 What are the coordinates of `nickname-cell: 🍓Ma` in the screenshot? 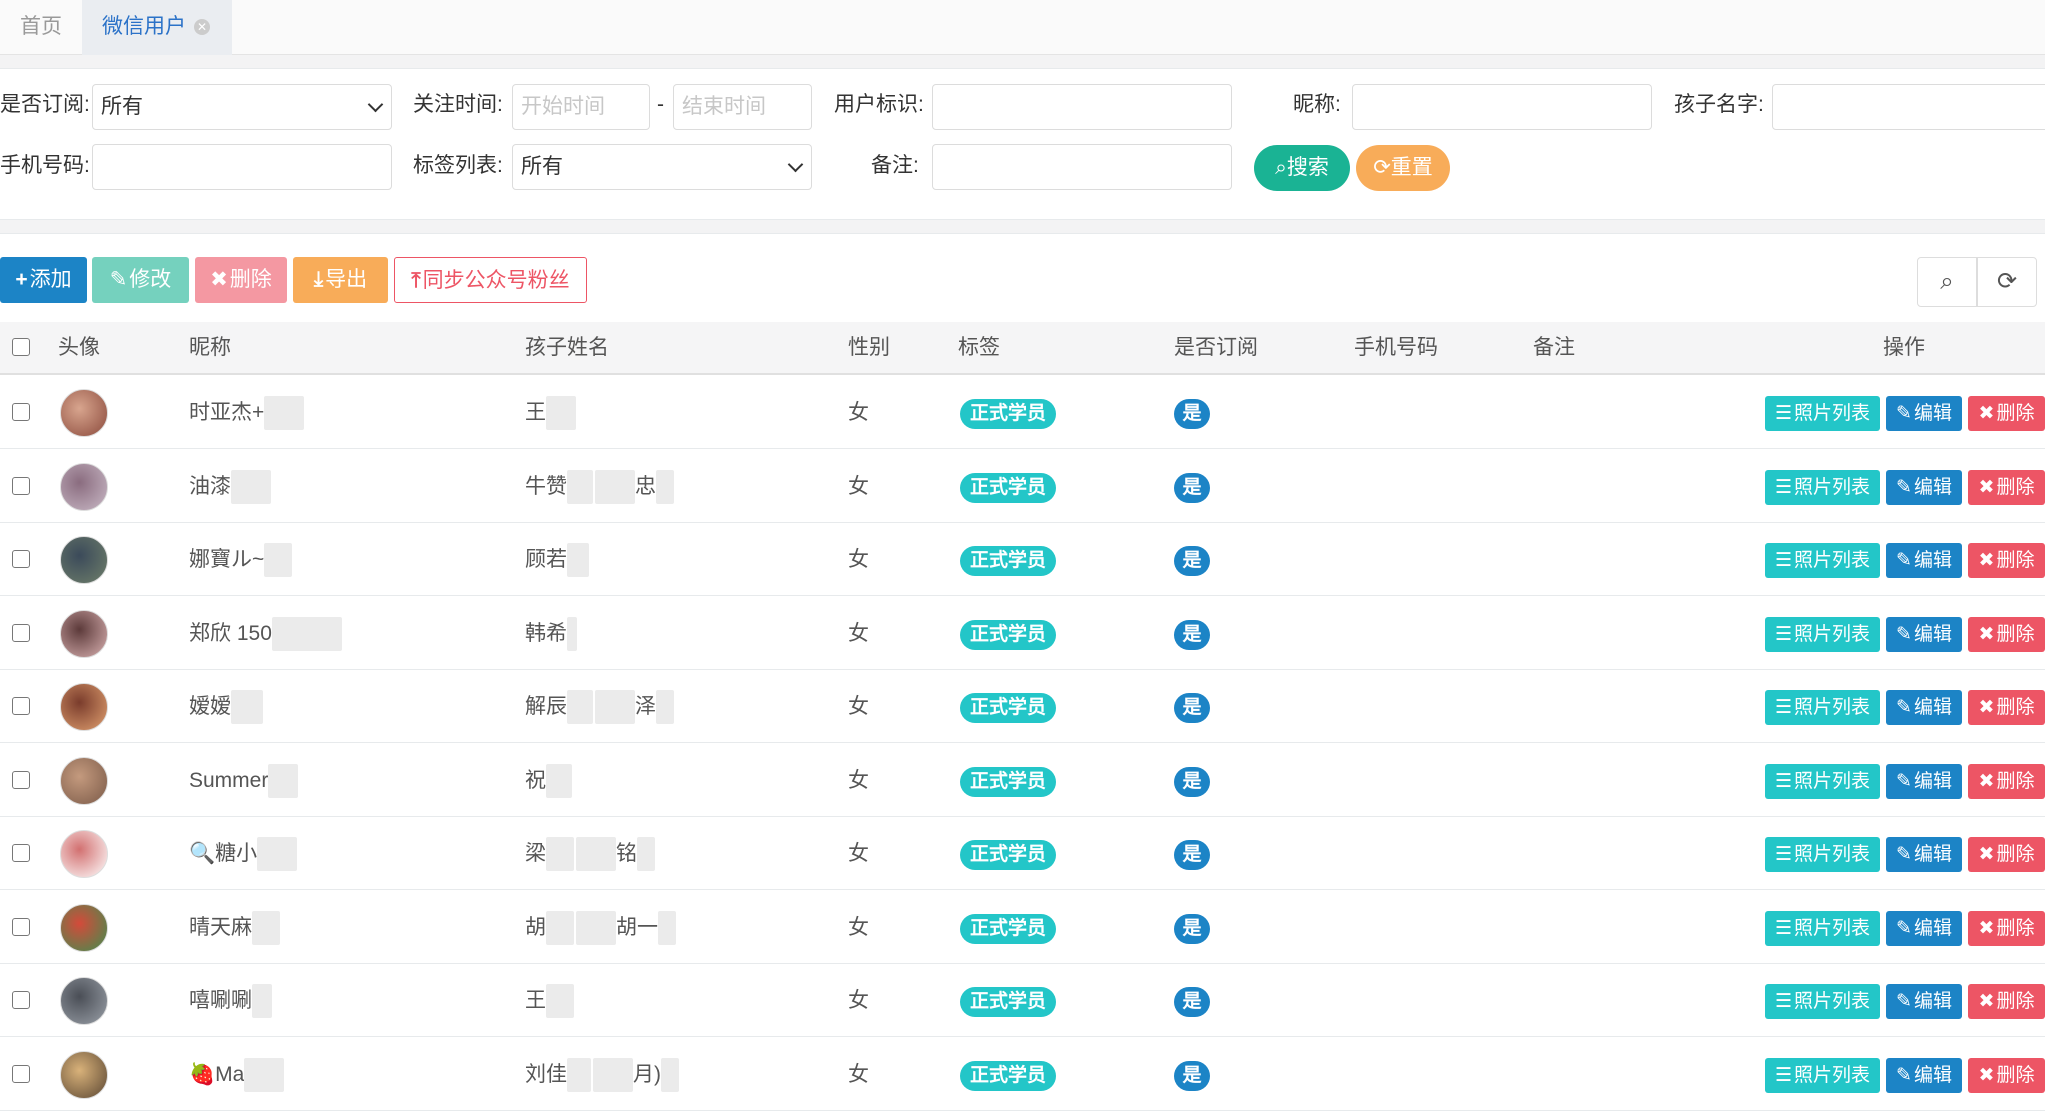 It's located at (237, 1074).